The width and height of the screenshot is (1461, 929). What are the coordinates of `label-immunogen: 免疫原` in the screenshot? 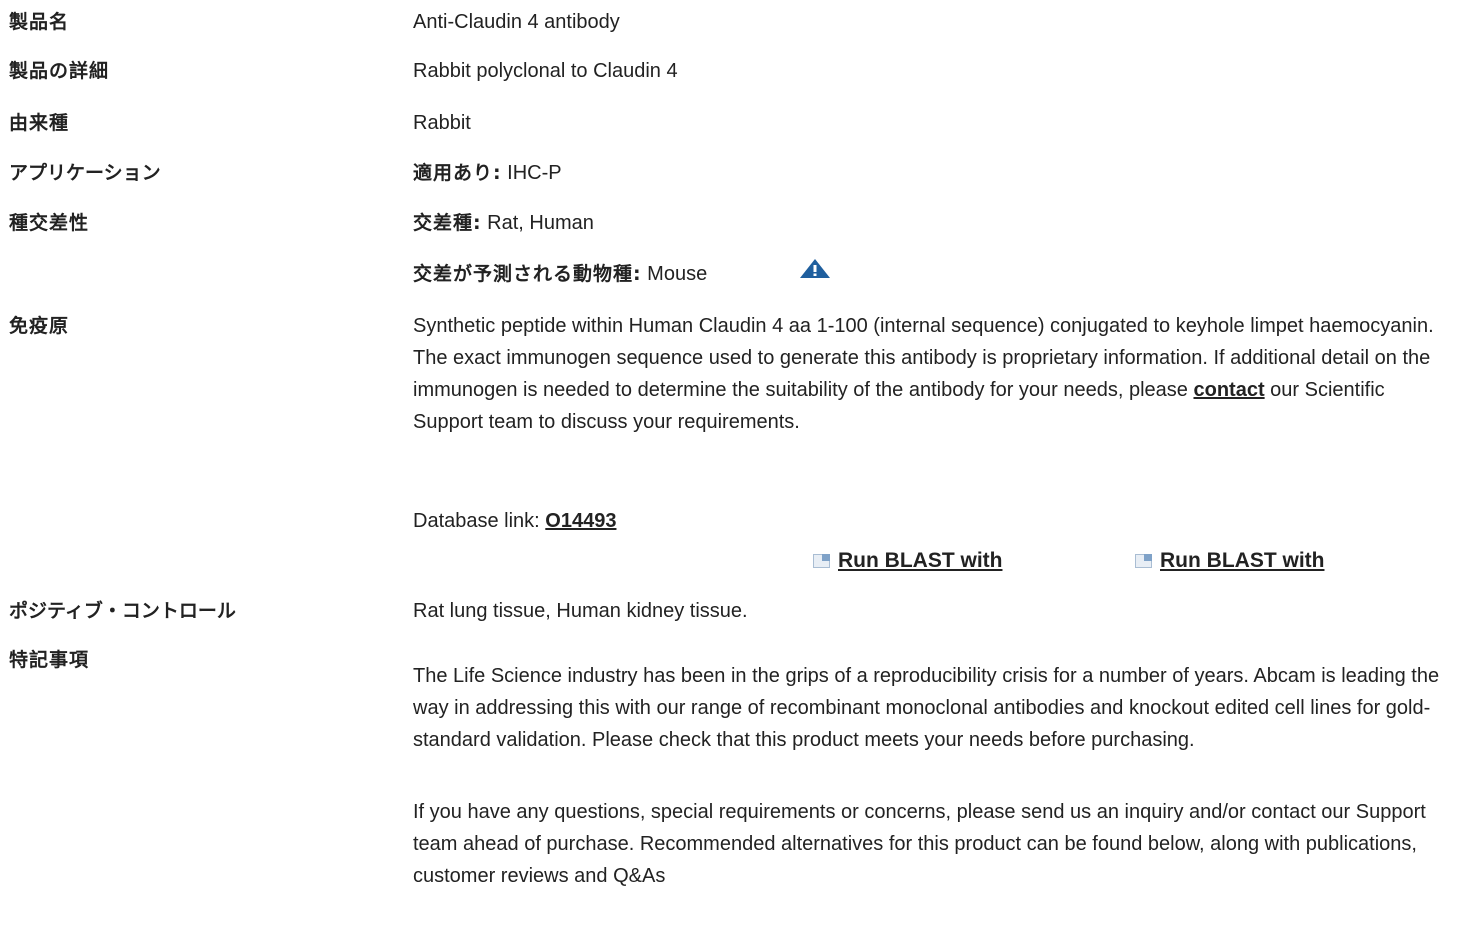 It's located at (39, 326).